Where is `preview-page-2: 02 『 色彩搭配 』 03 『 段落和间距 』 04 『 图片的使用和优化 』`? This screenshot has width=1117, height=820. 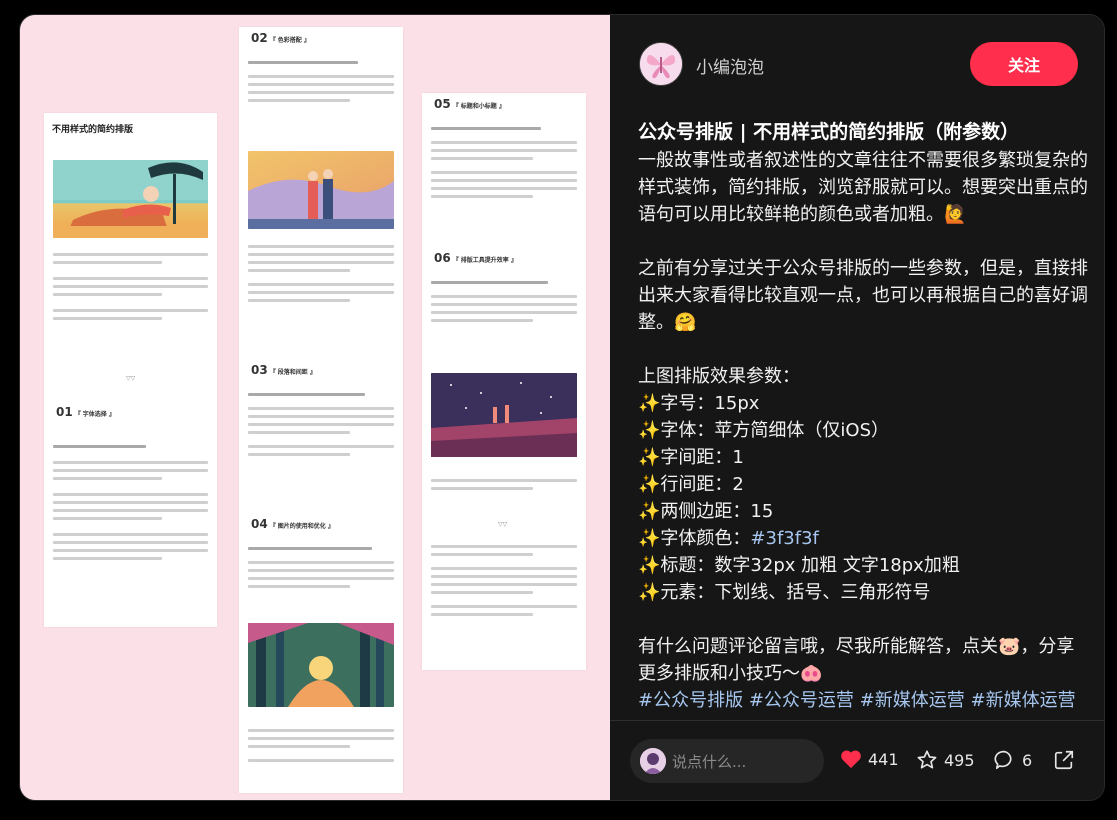
preview-page-2: 02 『 色彩搭配 』 03 『 段落和间距 』 04 『 图片的使用和优化 』 is located at coordinates (321, 410).